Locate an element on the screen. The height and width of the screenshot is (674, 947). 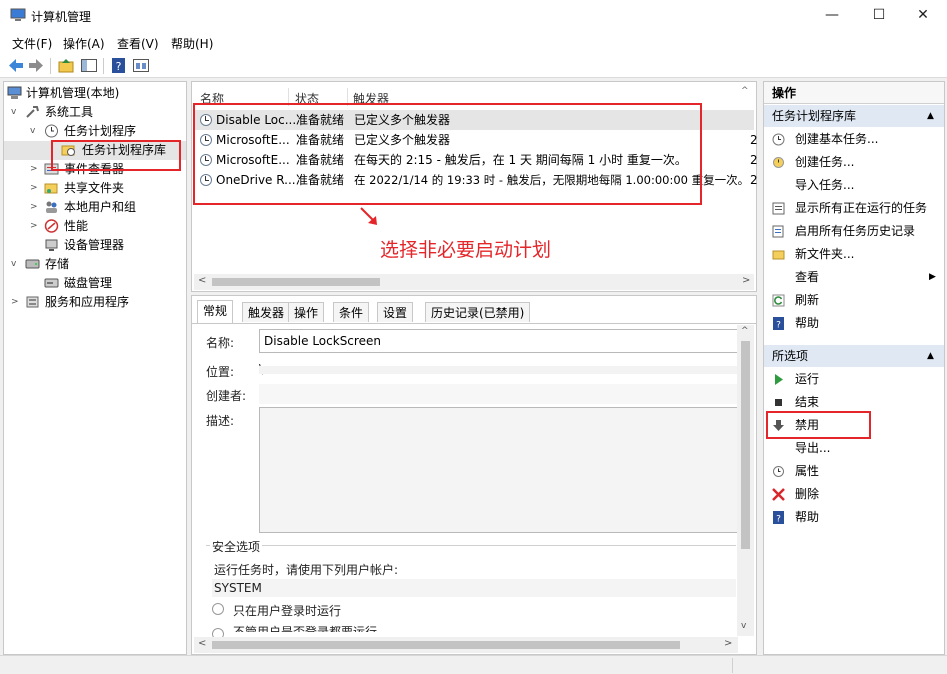
users-icon is located at coordinates (51, 207).